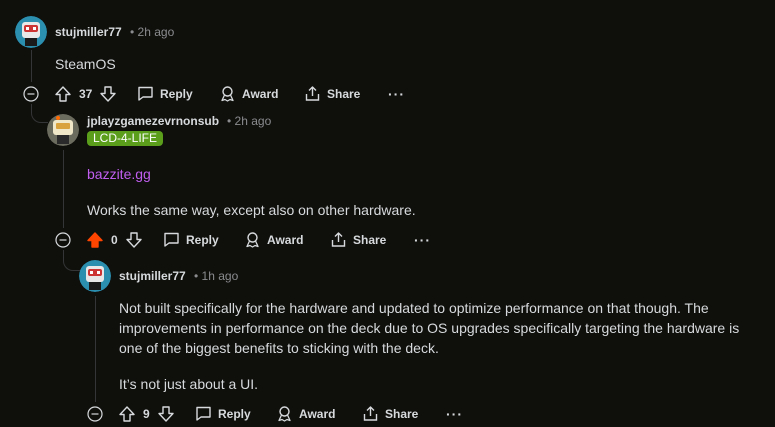  What do you see at coordinates (85, 64) in the screenshot?
I see `comment-body: SteamOS` at bounding box center [85, 64].